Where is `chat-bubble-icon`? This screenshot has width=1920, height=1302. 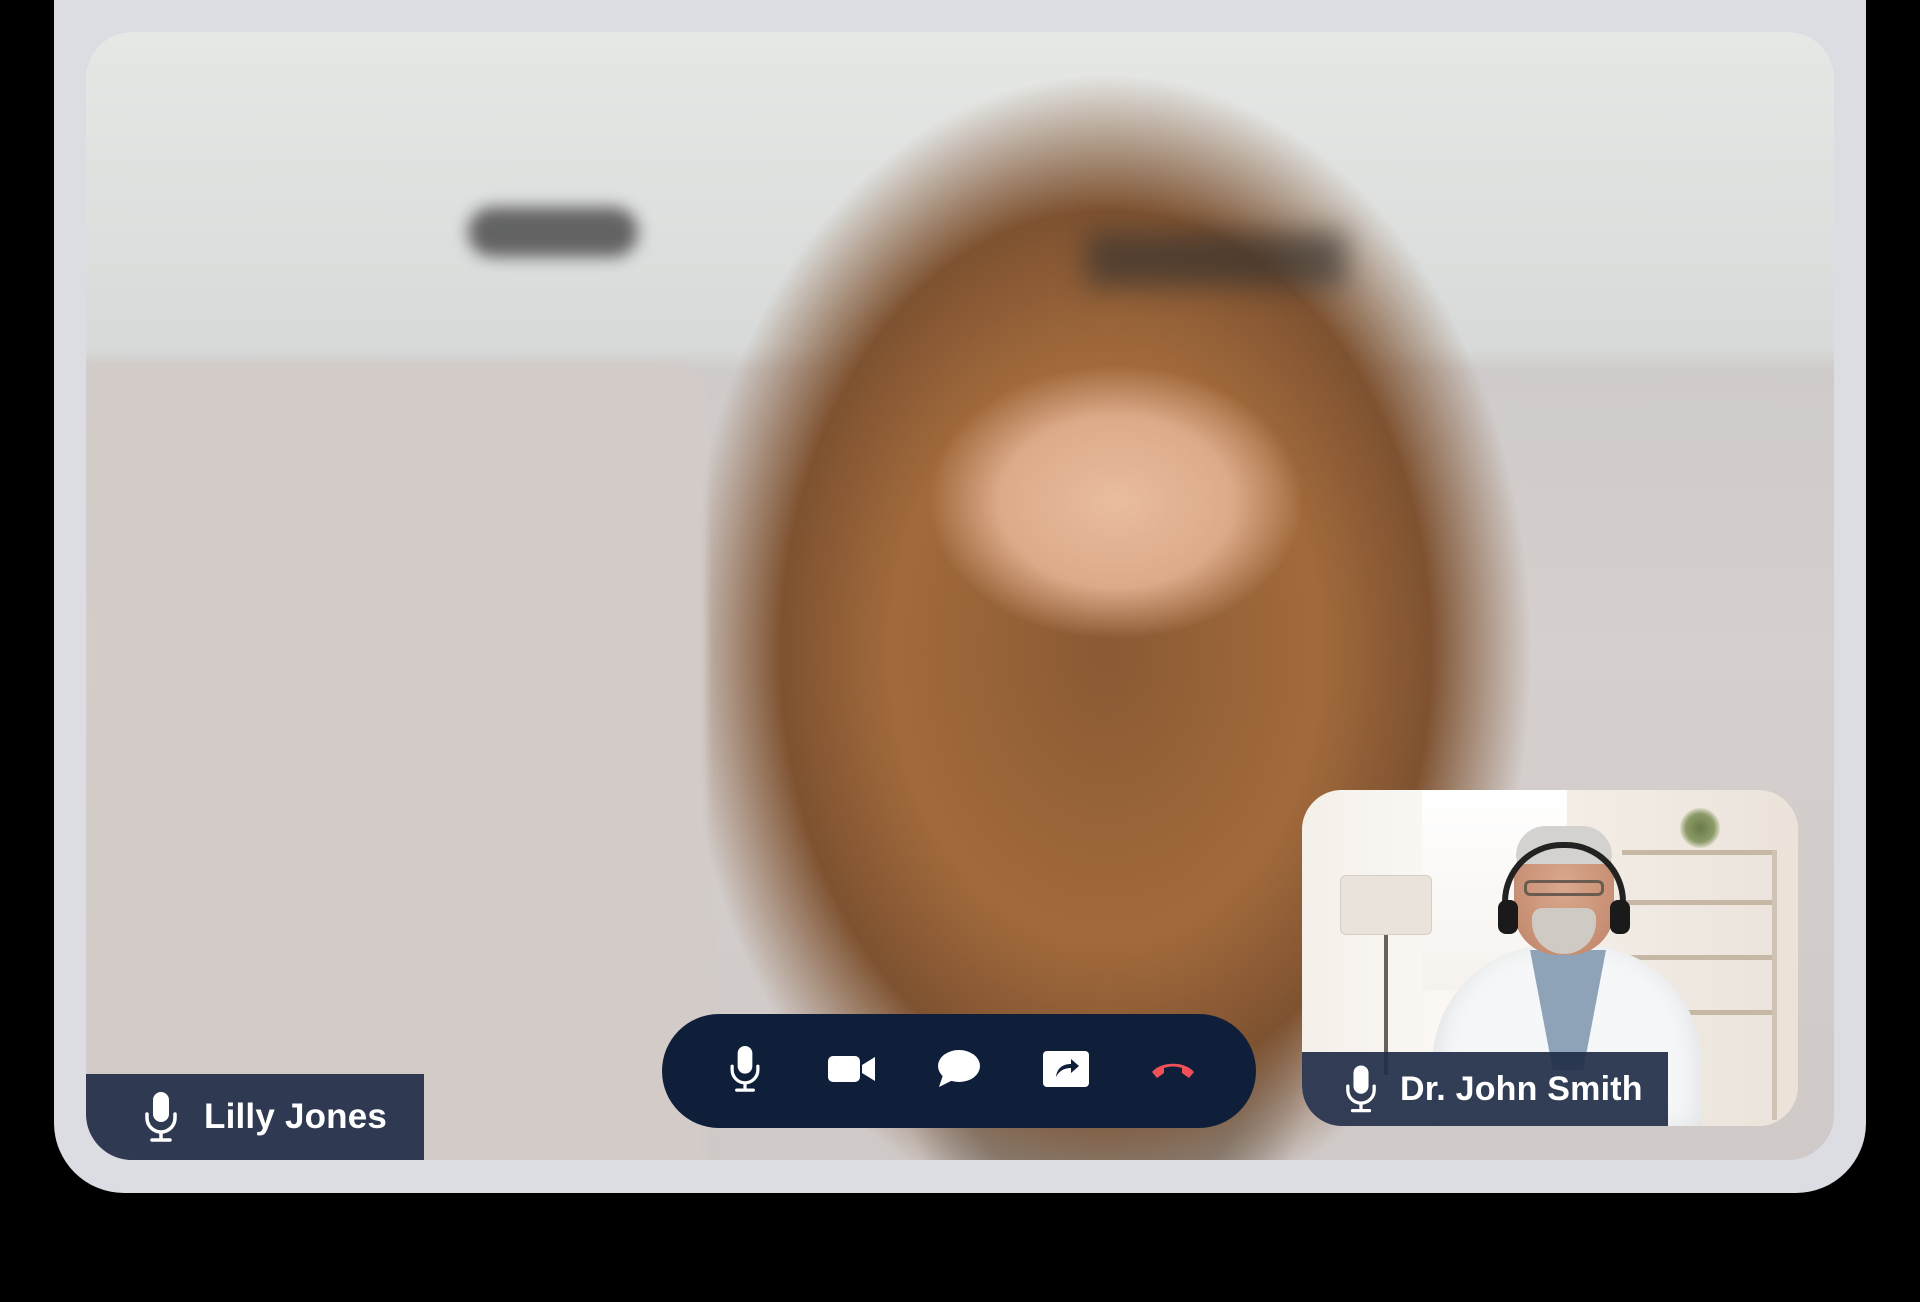 chat-bubble-icon is located at coordinates (959, 1071).